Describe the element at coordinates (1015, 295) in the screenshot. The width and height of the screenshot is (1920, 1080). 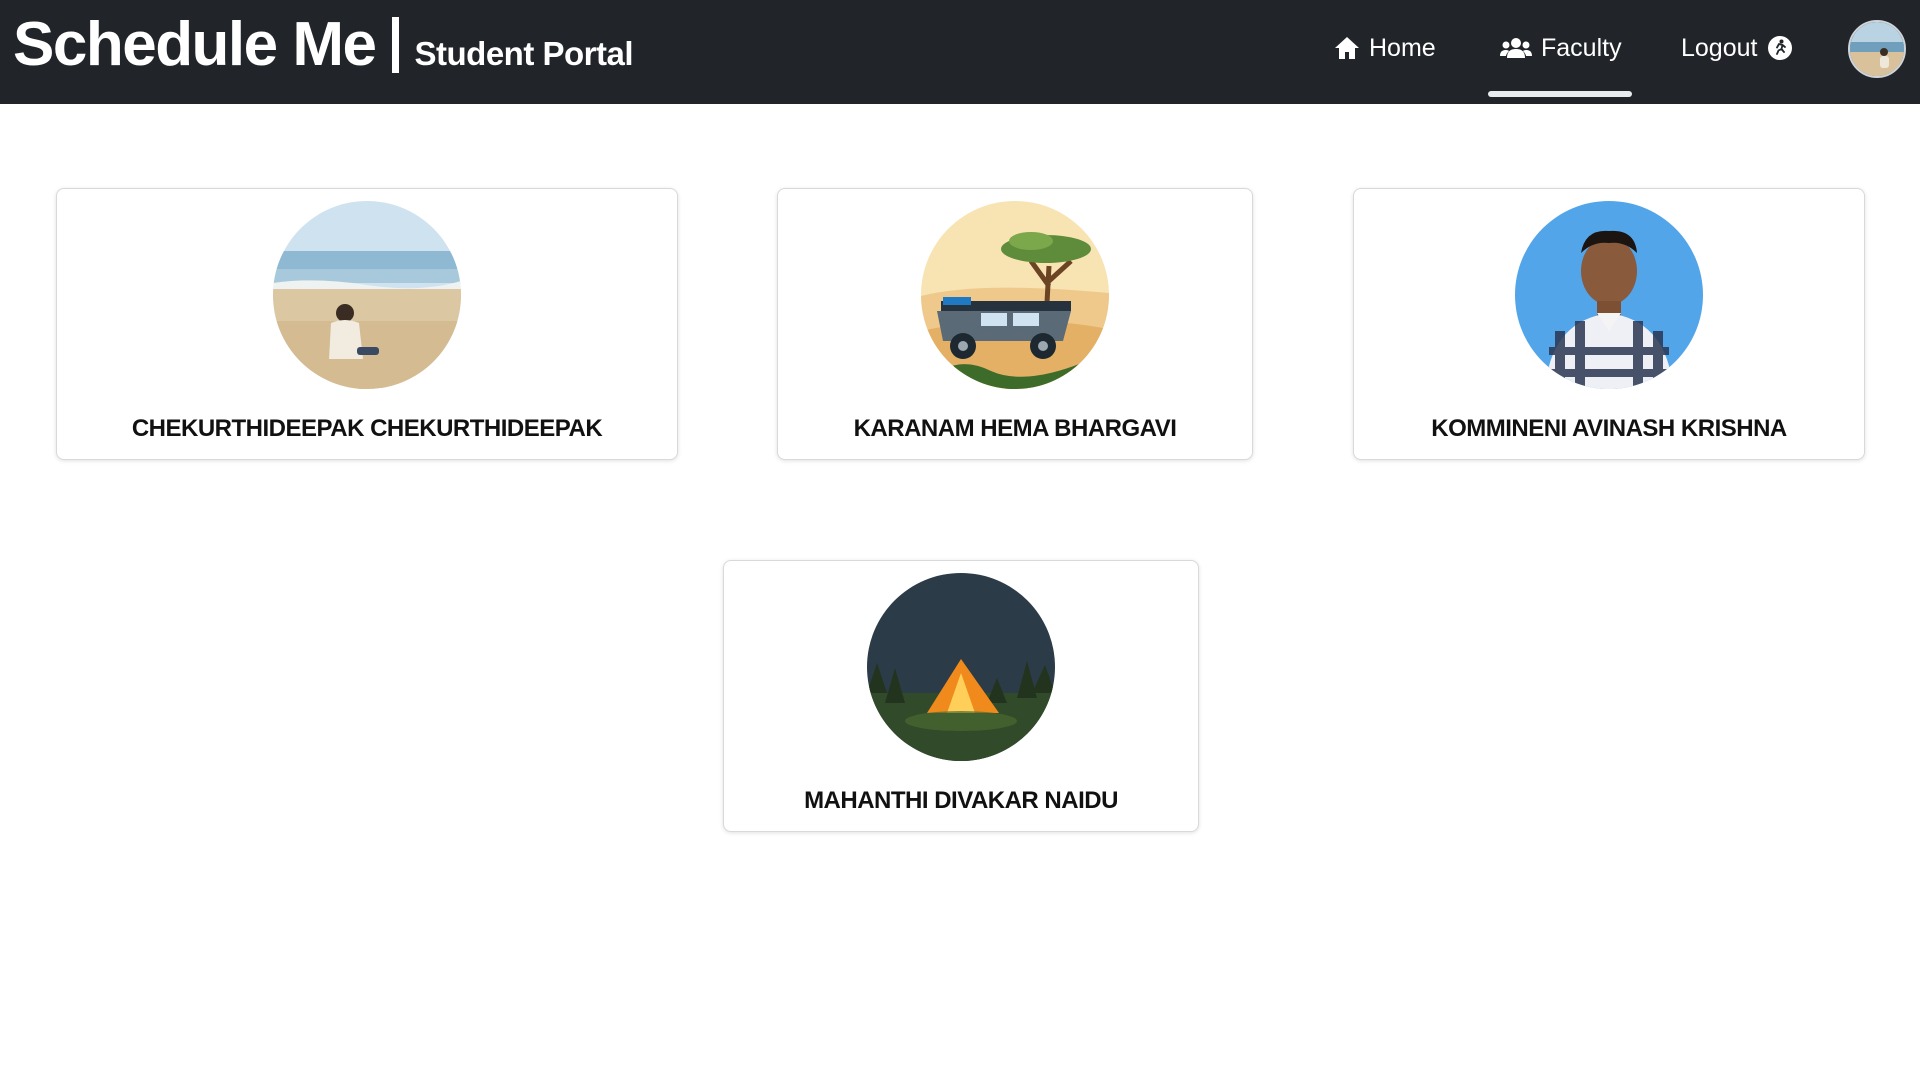
I see `safari-jeep-illustration` at that location.